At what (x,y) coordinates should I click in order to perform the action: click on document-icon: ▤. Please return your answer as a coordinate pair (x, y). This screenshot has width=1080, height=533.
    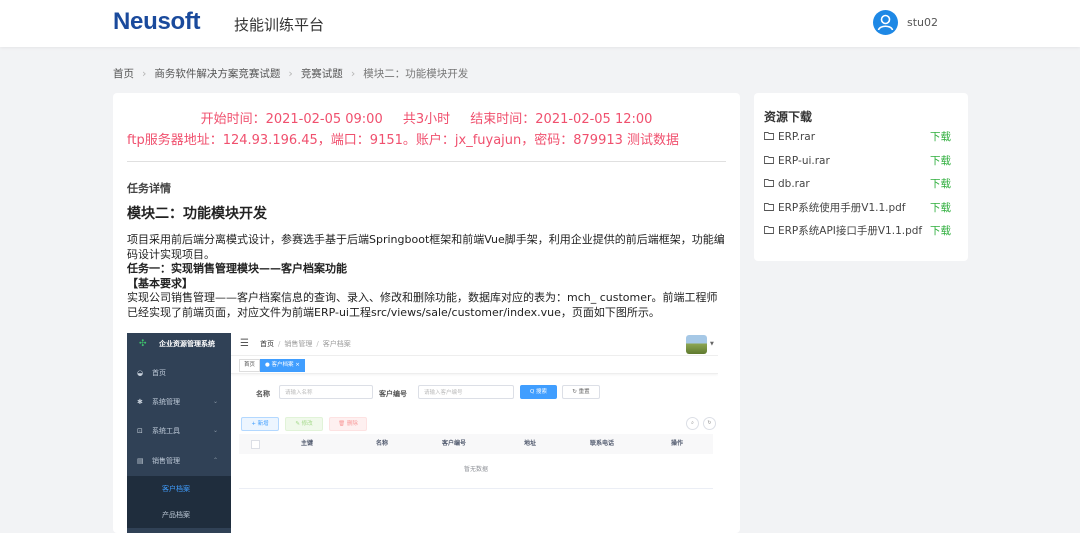
    Looking at the image, I should click on (140, 461).